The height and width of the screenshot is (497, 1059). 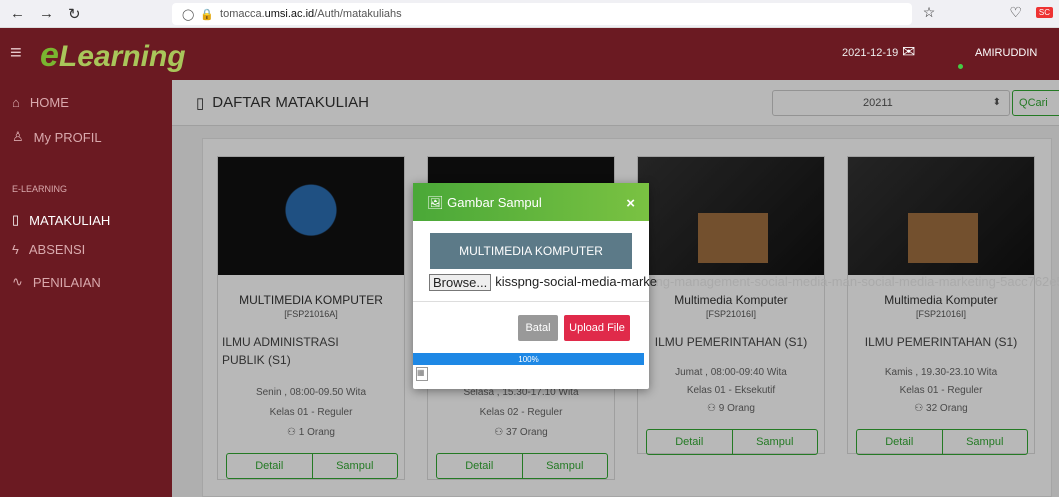 What do you see at coordinates (57, 137) in the screenshot?
I see `sidebar-item-profil: ♙ My PROFIL` at bounding box center [57, 137].